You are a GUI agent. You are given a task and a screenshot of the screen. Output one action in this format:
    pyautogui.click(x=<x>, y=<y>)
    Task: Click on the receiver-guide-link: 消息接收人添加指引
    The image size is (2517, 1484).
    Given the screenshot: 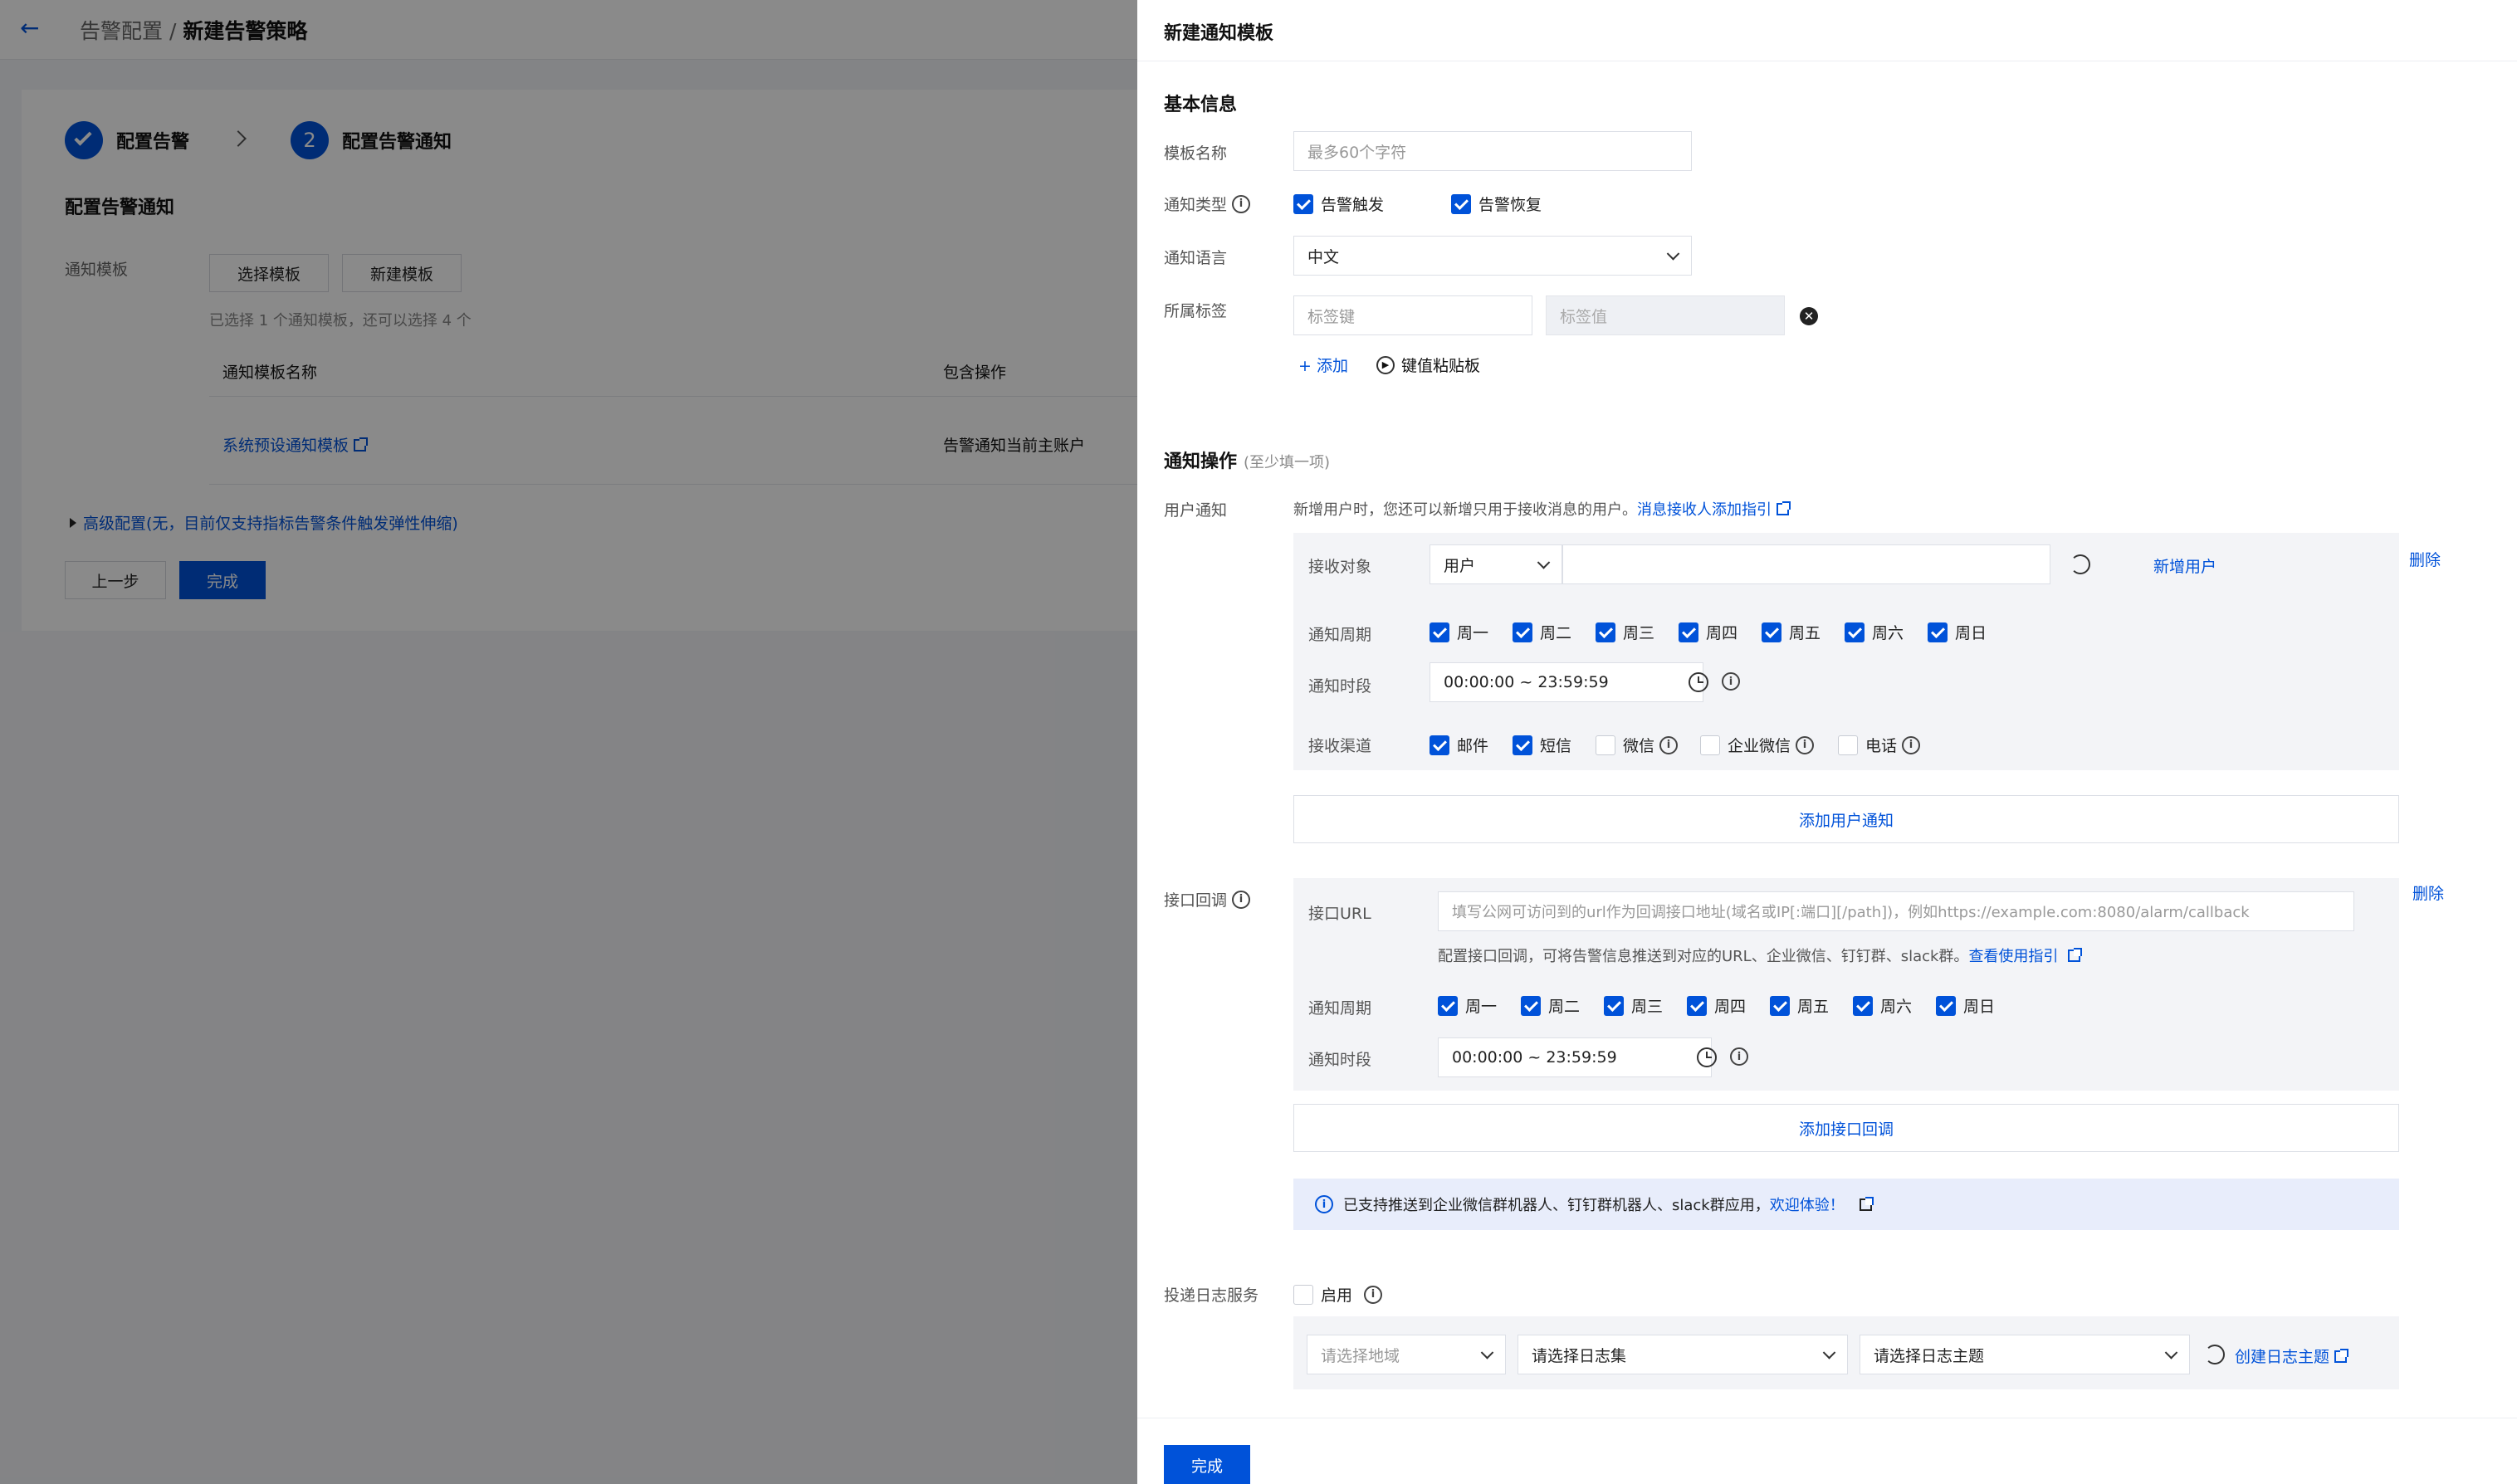 What is the action you would take?
    pyautogui.click(x=1714, y=510)
    